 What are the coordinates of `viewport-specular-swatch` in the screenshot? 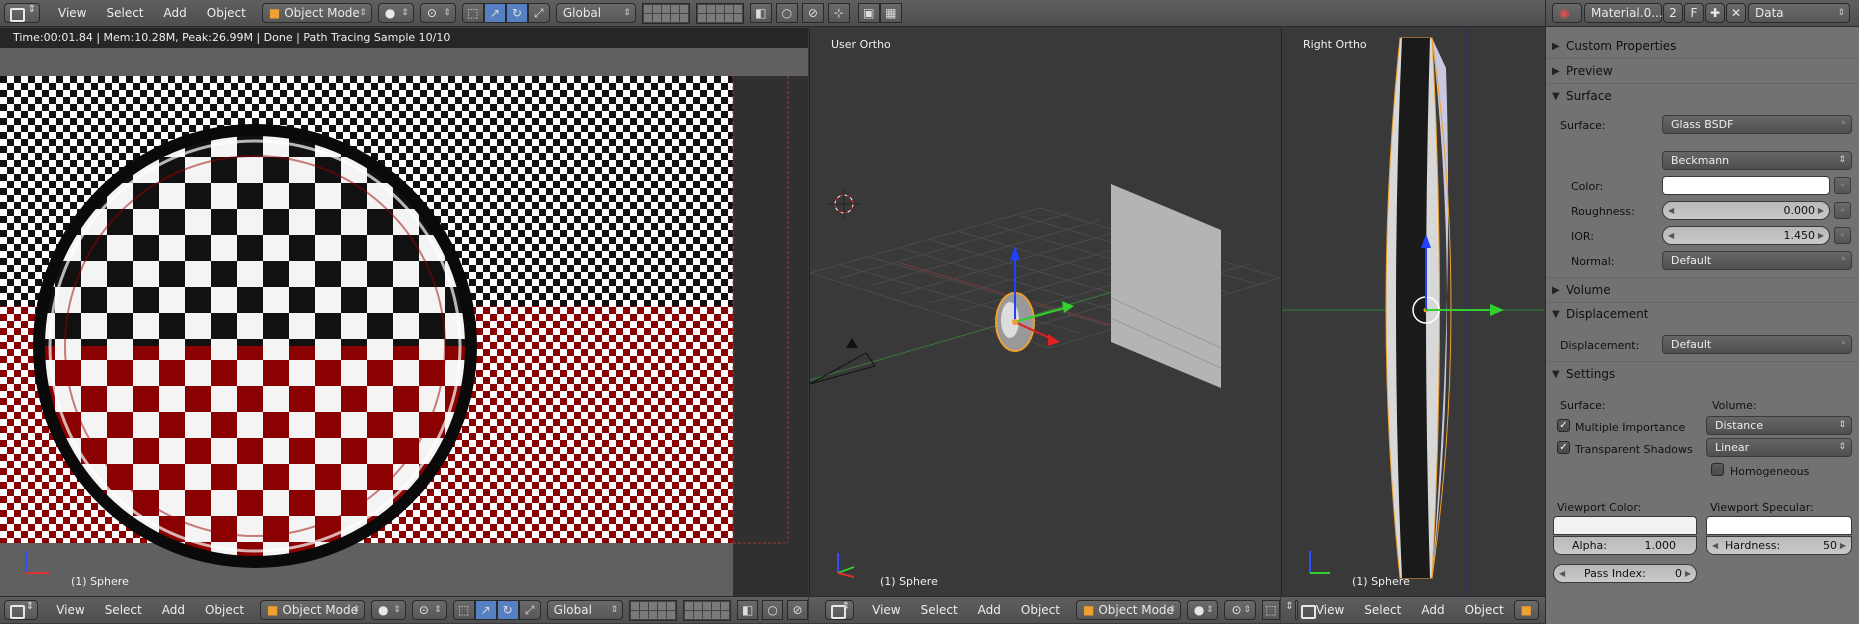 It's located at (1779, 525).